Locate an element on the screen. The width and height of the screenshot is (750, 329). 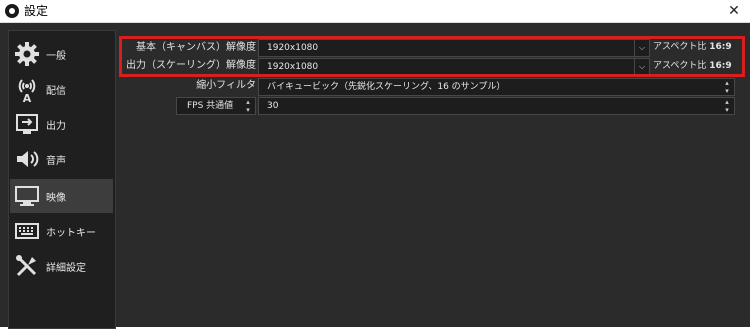
output-aspect-ratio: アスペクト比 16:9 is located at coordinates (692, 66).